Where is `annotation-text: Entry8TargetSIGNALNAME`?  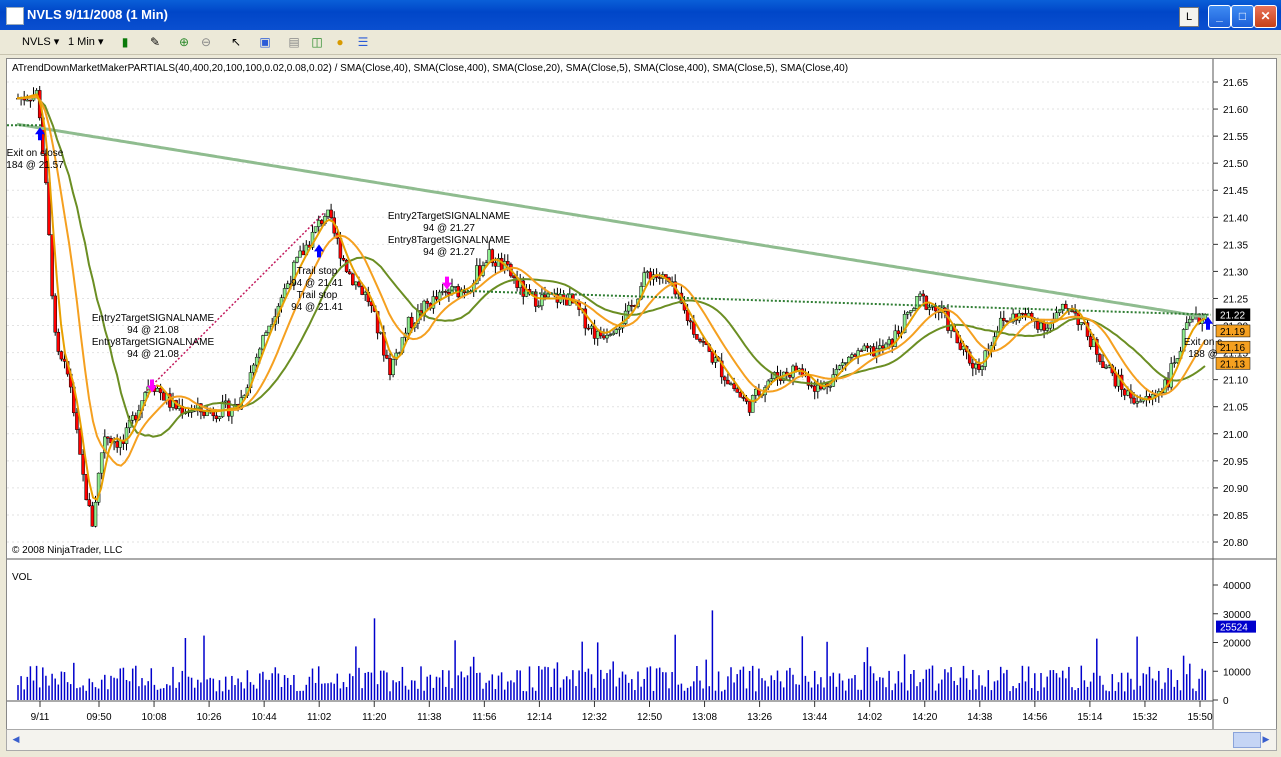 annotation-text: Entry8TargetSIGNALNAME is located at coordinates (449, 240).